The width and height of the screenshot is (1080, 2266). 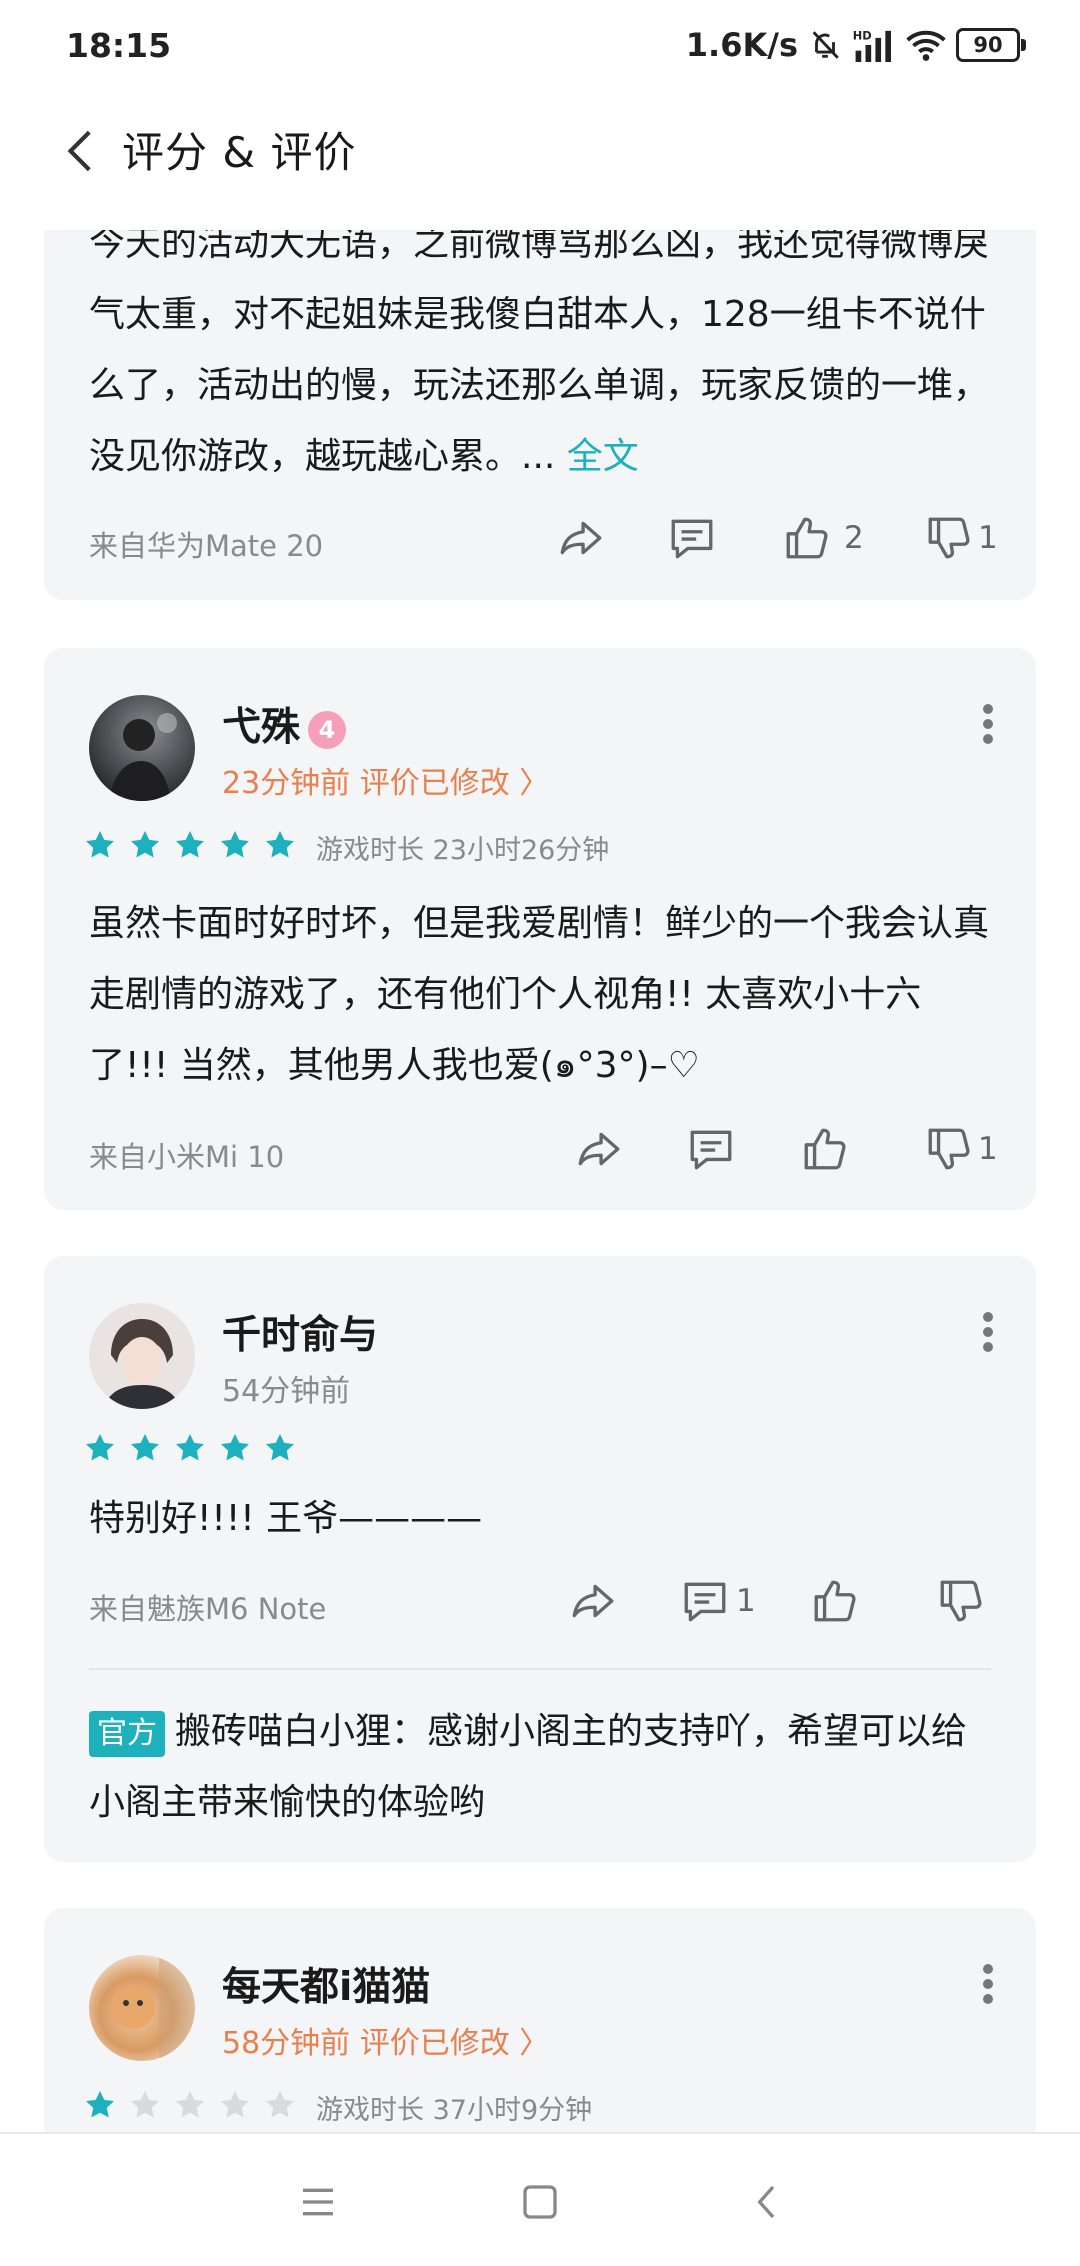 I want to click on menu-icon, so click(x=318, y=2202).